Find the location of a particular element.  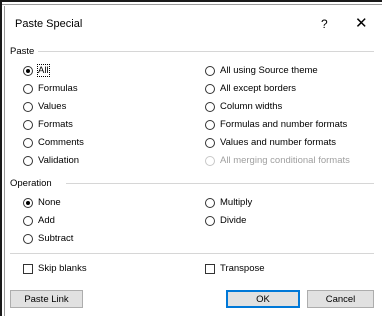

checks-separator is located at coordinates (192, 253).